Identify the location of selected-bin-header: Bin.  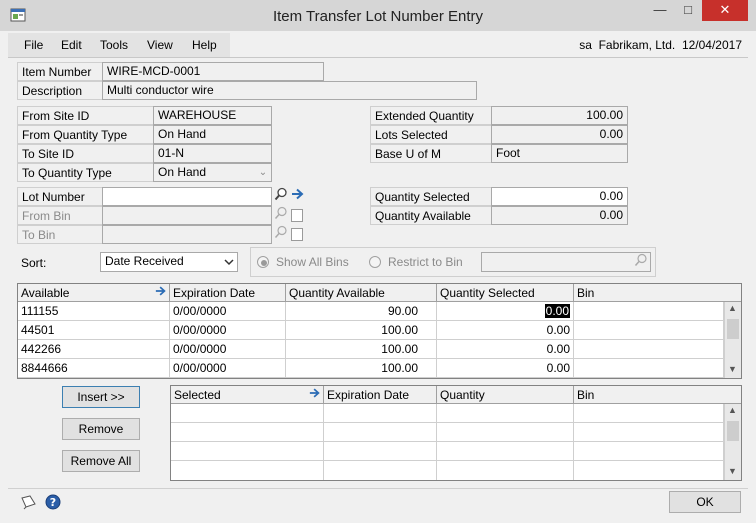
(657, 395).